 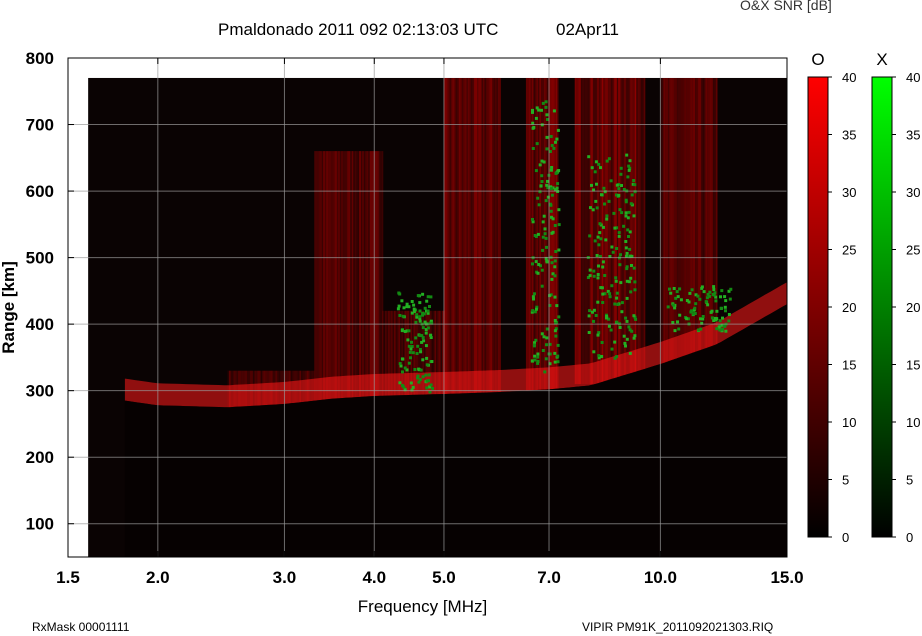 What do you see at coordinates (549, 577) in the screenshot?
I see `x-tick-label: 7.0` at bounding box center [549, 577].